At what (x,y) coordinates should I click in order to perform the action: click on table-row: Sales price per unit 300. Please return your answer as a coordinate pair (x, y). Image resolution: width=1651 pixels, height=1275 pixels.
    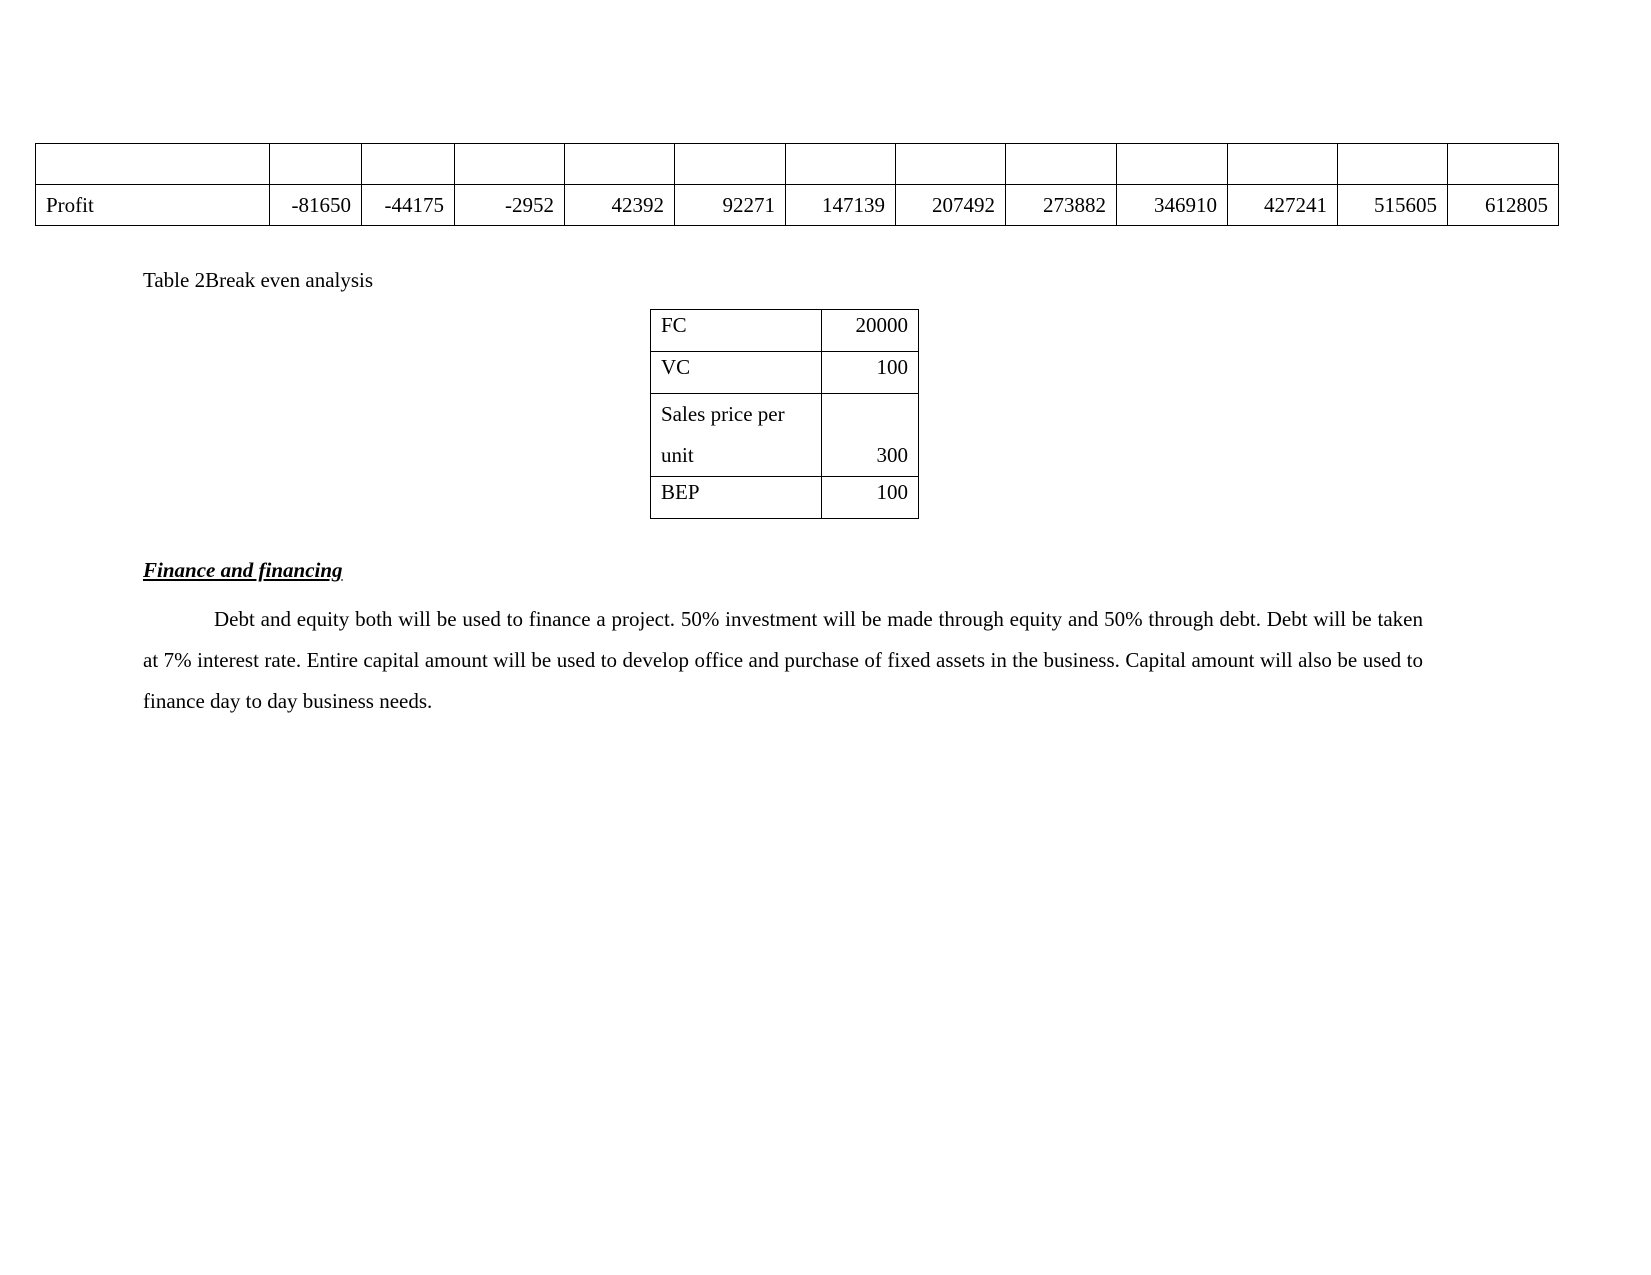
    Looking at the image, I should click on (784, 435).